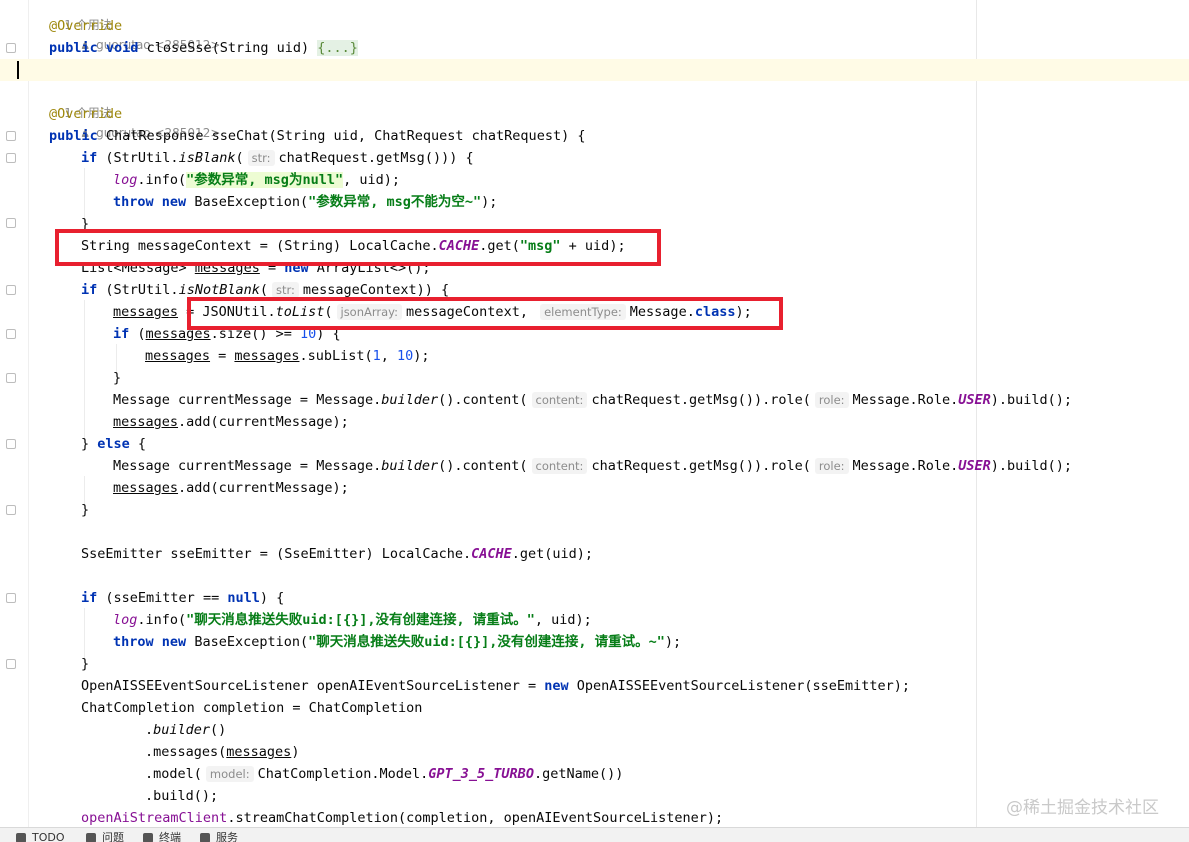 The width and height of the screenshot is (1189, 842). What do you see at coordinates (337, 48) in the screenshot?
I see `folded-block: {...}` at bounding box center [337, 48].